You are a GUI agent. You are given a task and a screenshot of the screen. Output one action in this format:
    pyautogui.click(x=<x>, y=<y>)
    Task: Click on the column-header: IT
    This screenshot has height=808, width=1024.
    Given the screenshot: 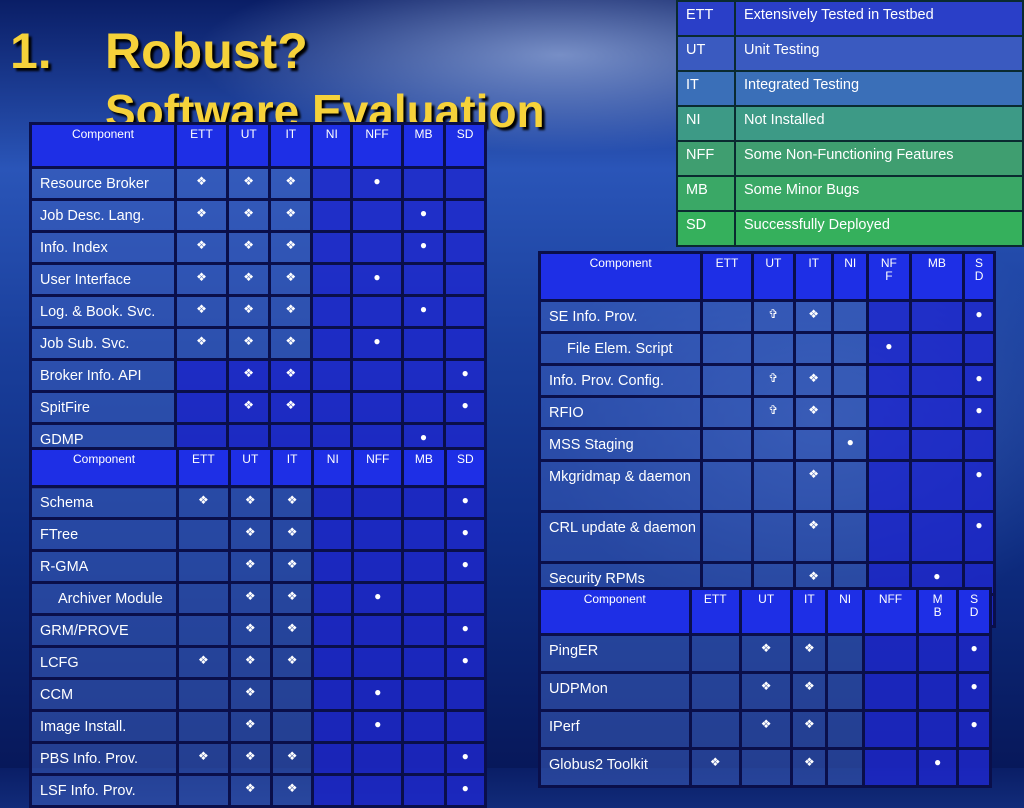 What is the action you would take?
    pyautogui.click(x=814, y=276)
    